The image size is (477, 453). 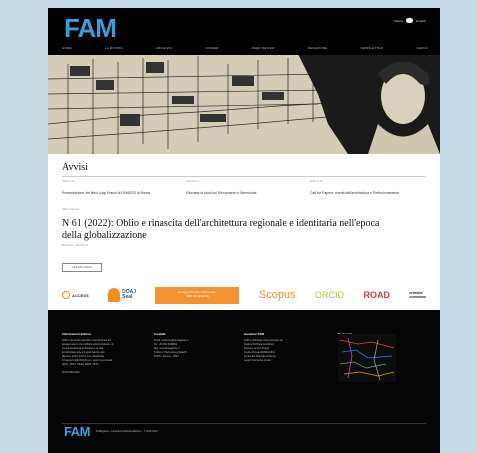 I want to click on open-access-icon, so click(x=66, y=295).